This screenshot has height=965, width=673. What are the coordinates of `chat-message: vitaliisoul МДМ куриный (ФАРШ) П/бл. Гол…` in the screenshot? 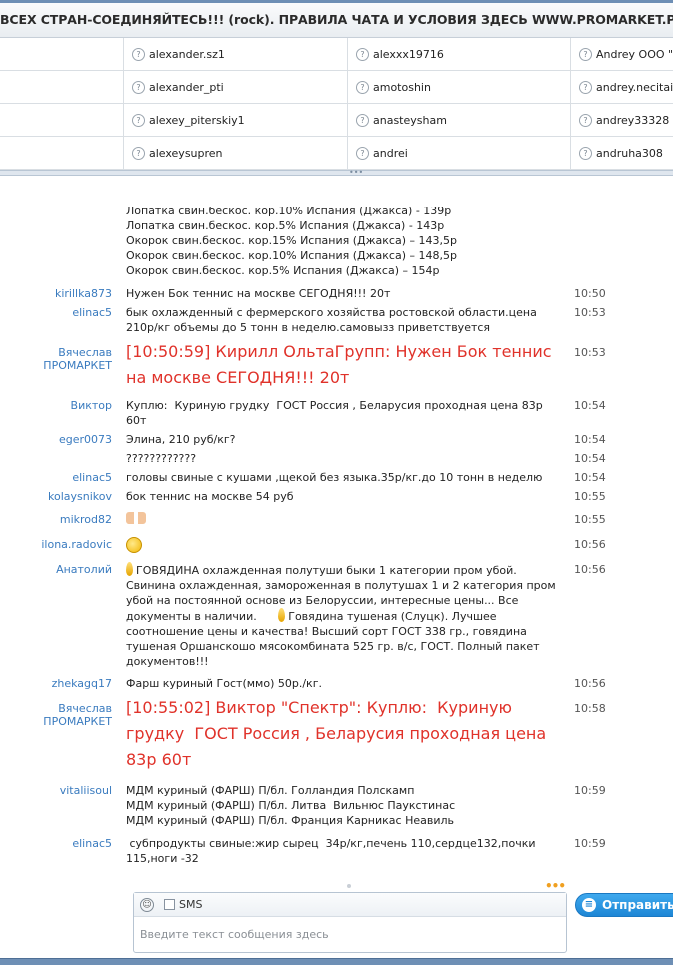 It's located at (336, 805).